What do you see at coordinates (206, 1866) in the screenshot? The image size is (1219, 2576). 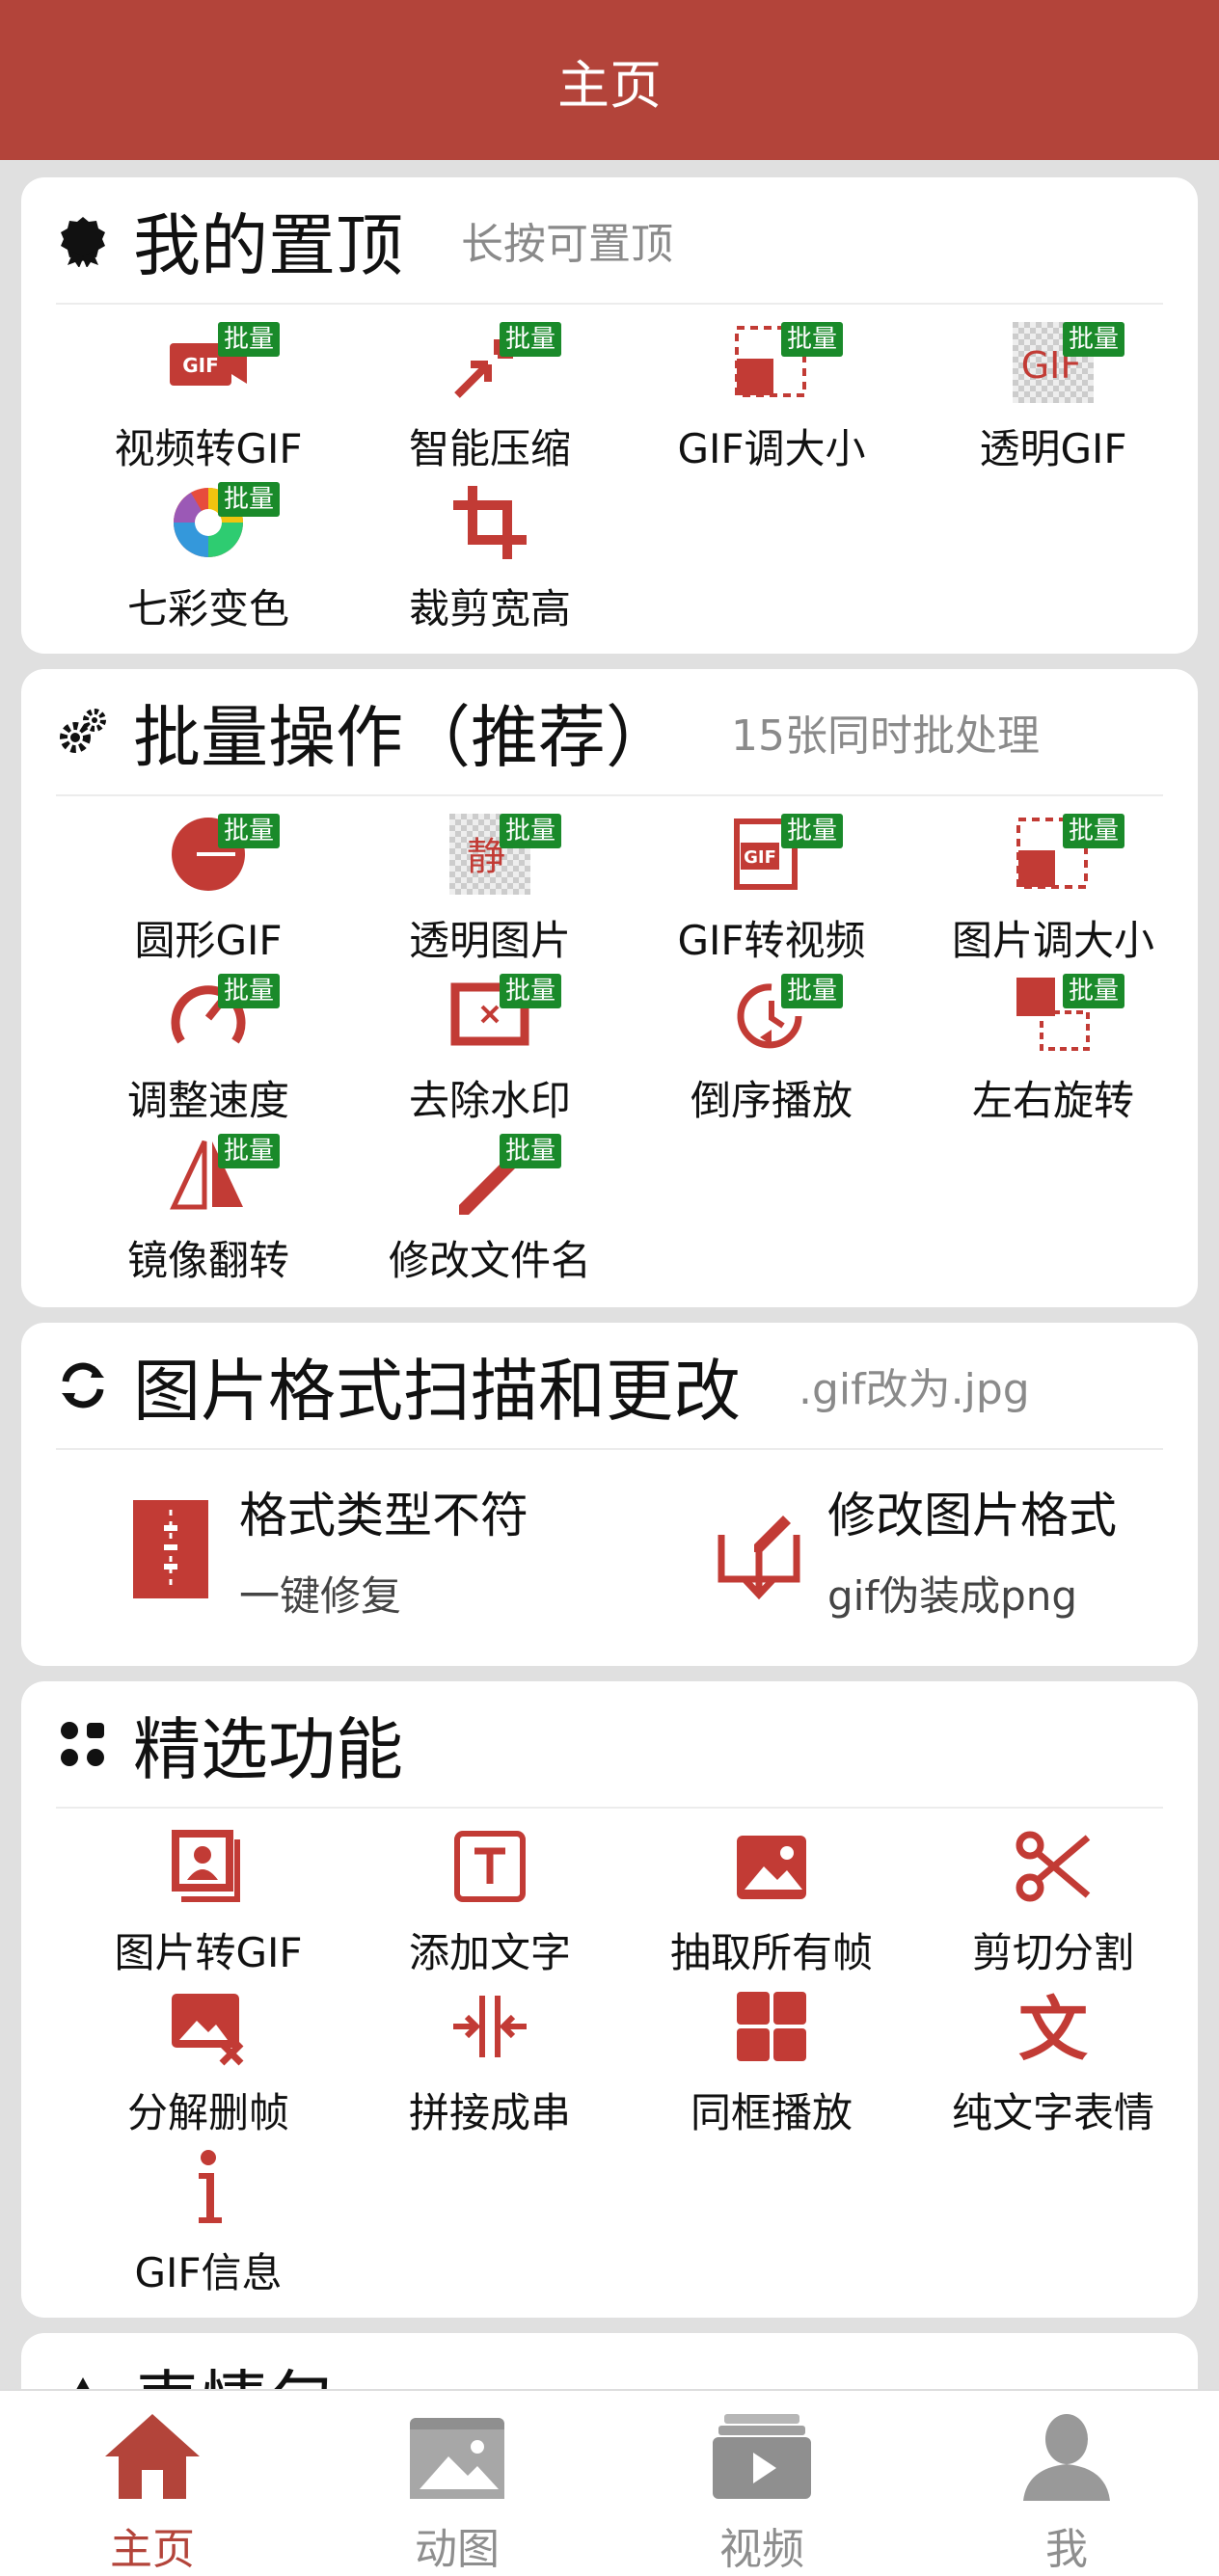 I see `photos-icon` at bounding box center [206, 1866].